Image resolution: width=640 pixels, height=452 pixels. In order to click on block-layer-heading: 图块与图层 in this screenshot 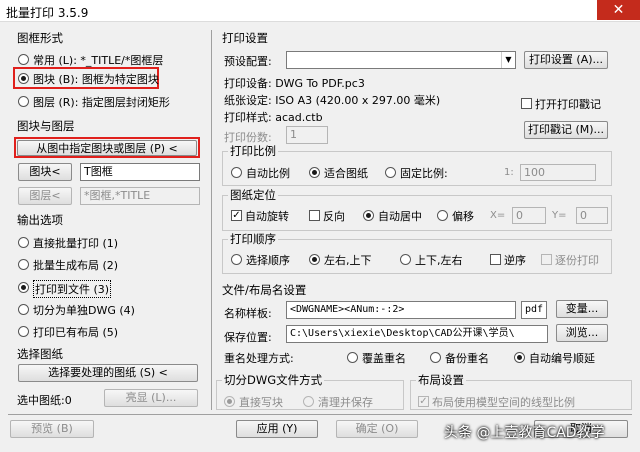, I will do `click(46, 126)`.